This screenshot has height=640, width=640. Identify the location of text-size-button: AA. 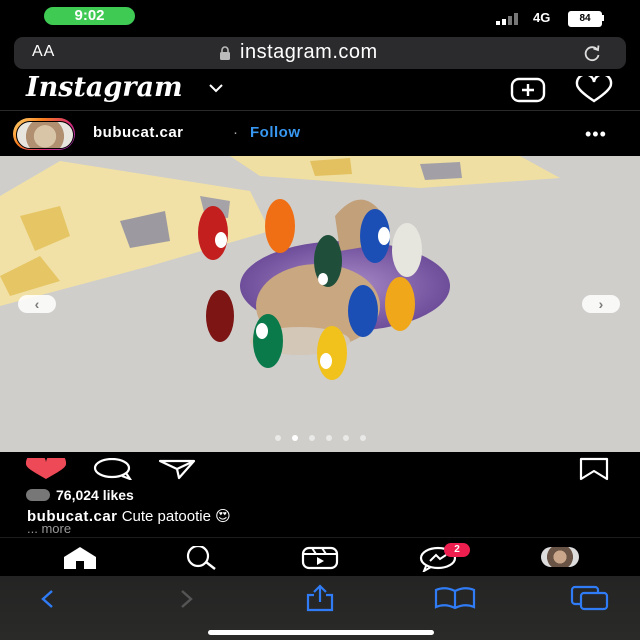
(43, 52).